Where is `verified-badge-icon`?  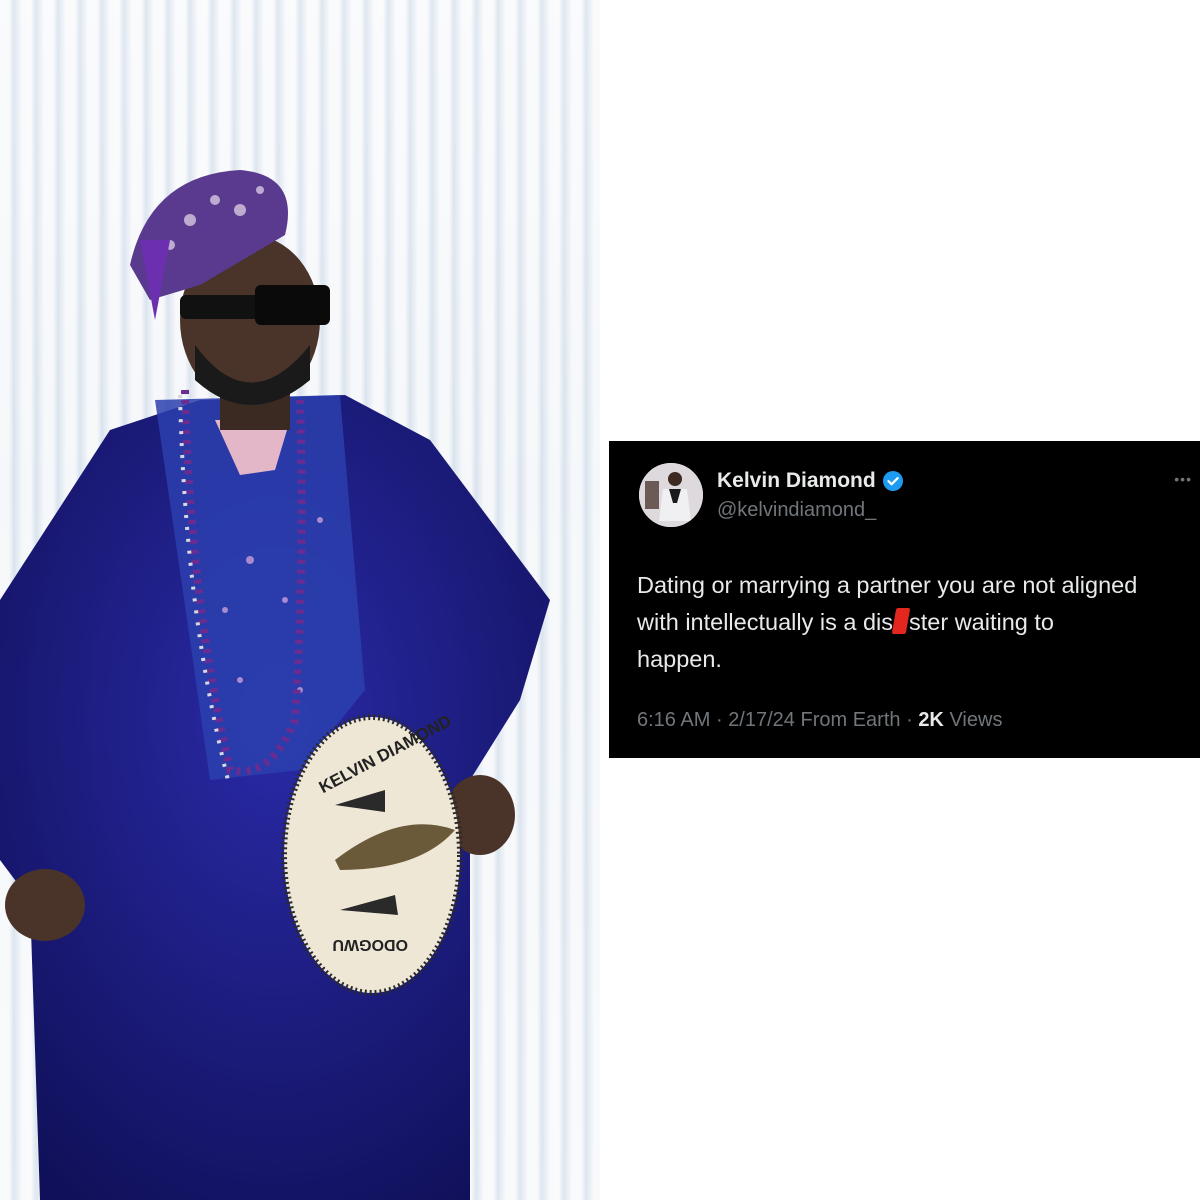 verified-badge-icon is located at coordinates (892, 481).